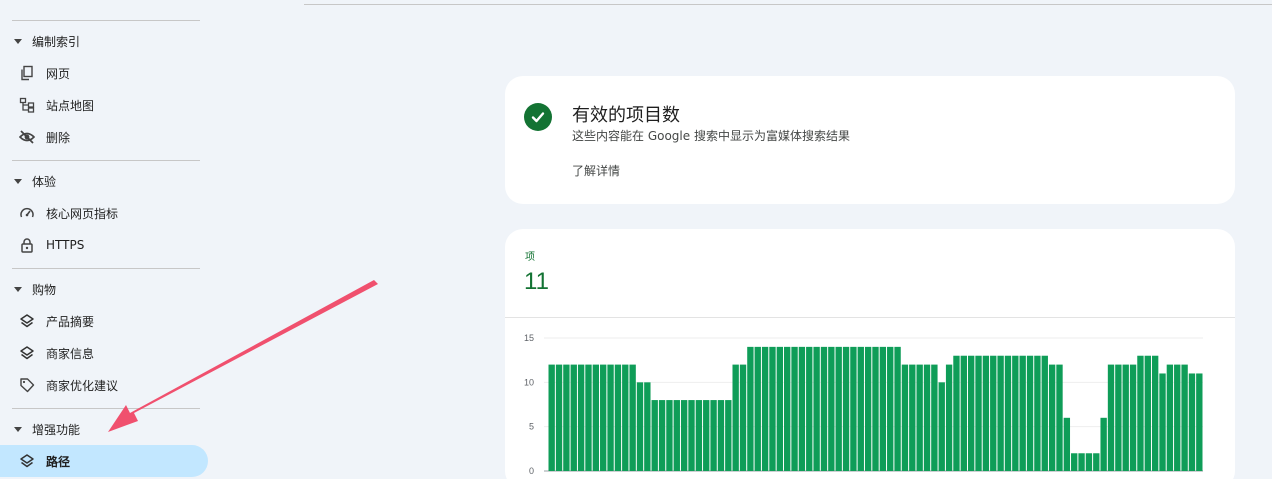 The image size is (1272, 479). What do you see at coordinates (34, 289) in the screenshot?
I see `sidebar-section-toggle: 购物` at bounding box center [34, 289].